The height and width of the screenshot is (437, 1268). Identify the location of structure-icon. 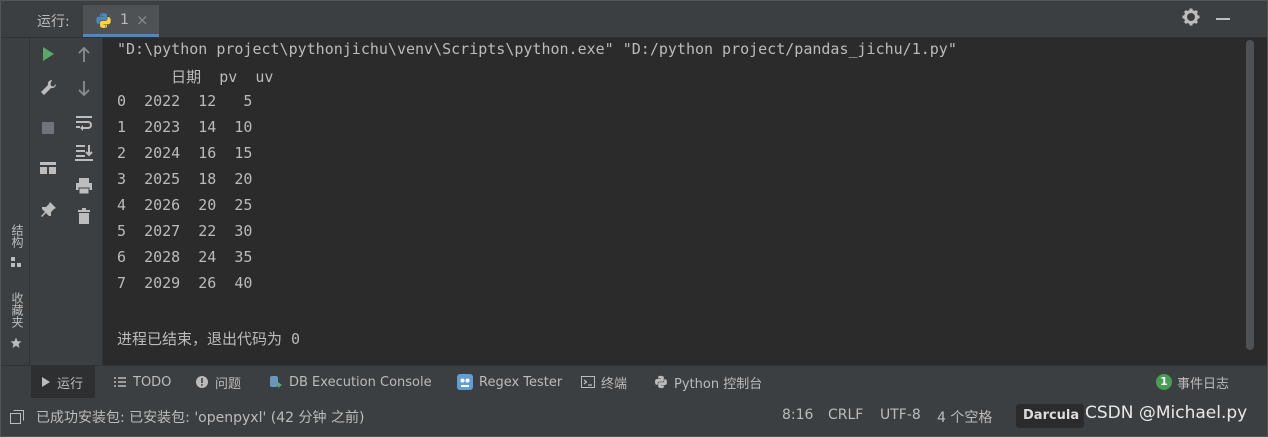
(16, 262).